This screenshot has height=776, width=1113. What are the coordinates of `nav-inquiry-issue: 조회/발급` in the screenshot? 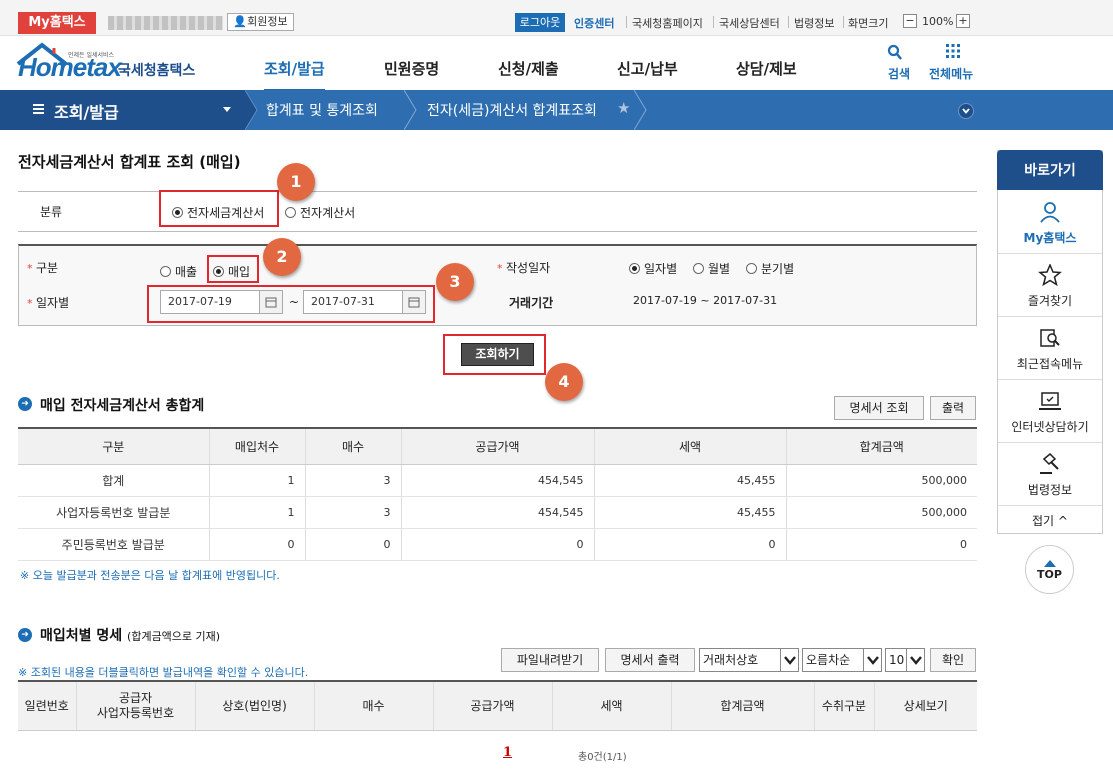 It's located at (294, 75).